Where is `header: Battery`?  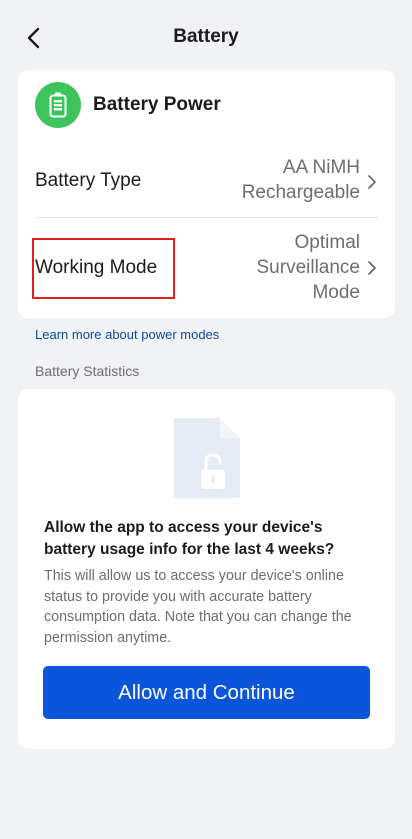
header: Battery is located at coordinates (206, 38).